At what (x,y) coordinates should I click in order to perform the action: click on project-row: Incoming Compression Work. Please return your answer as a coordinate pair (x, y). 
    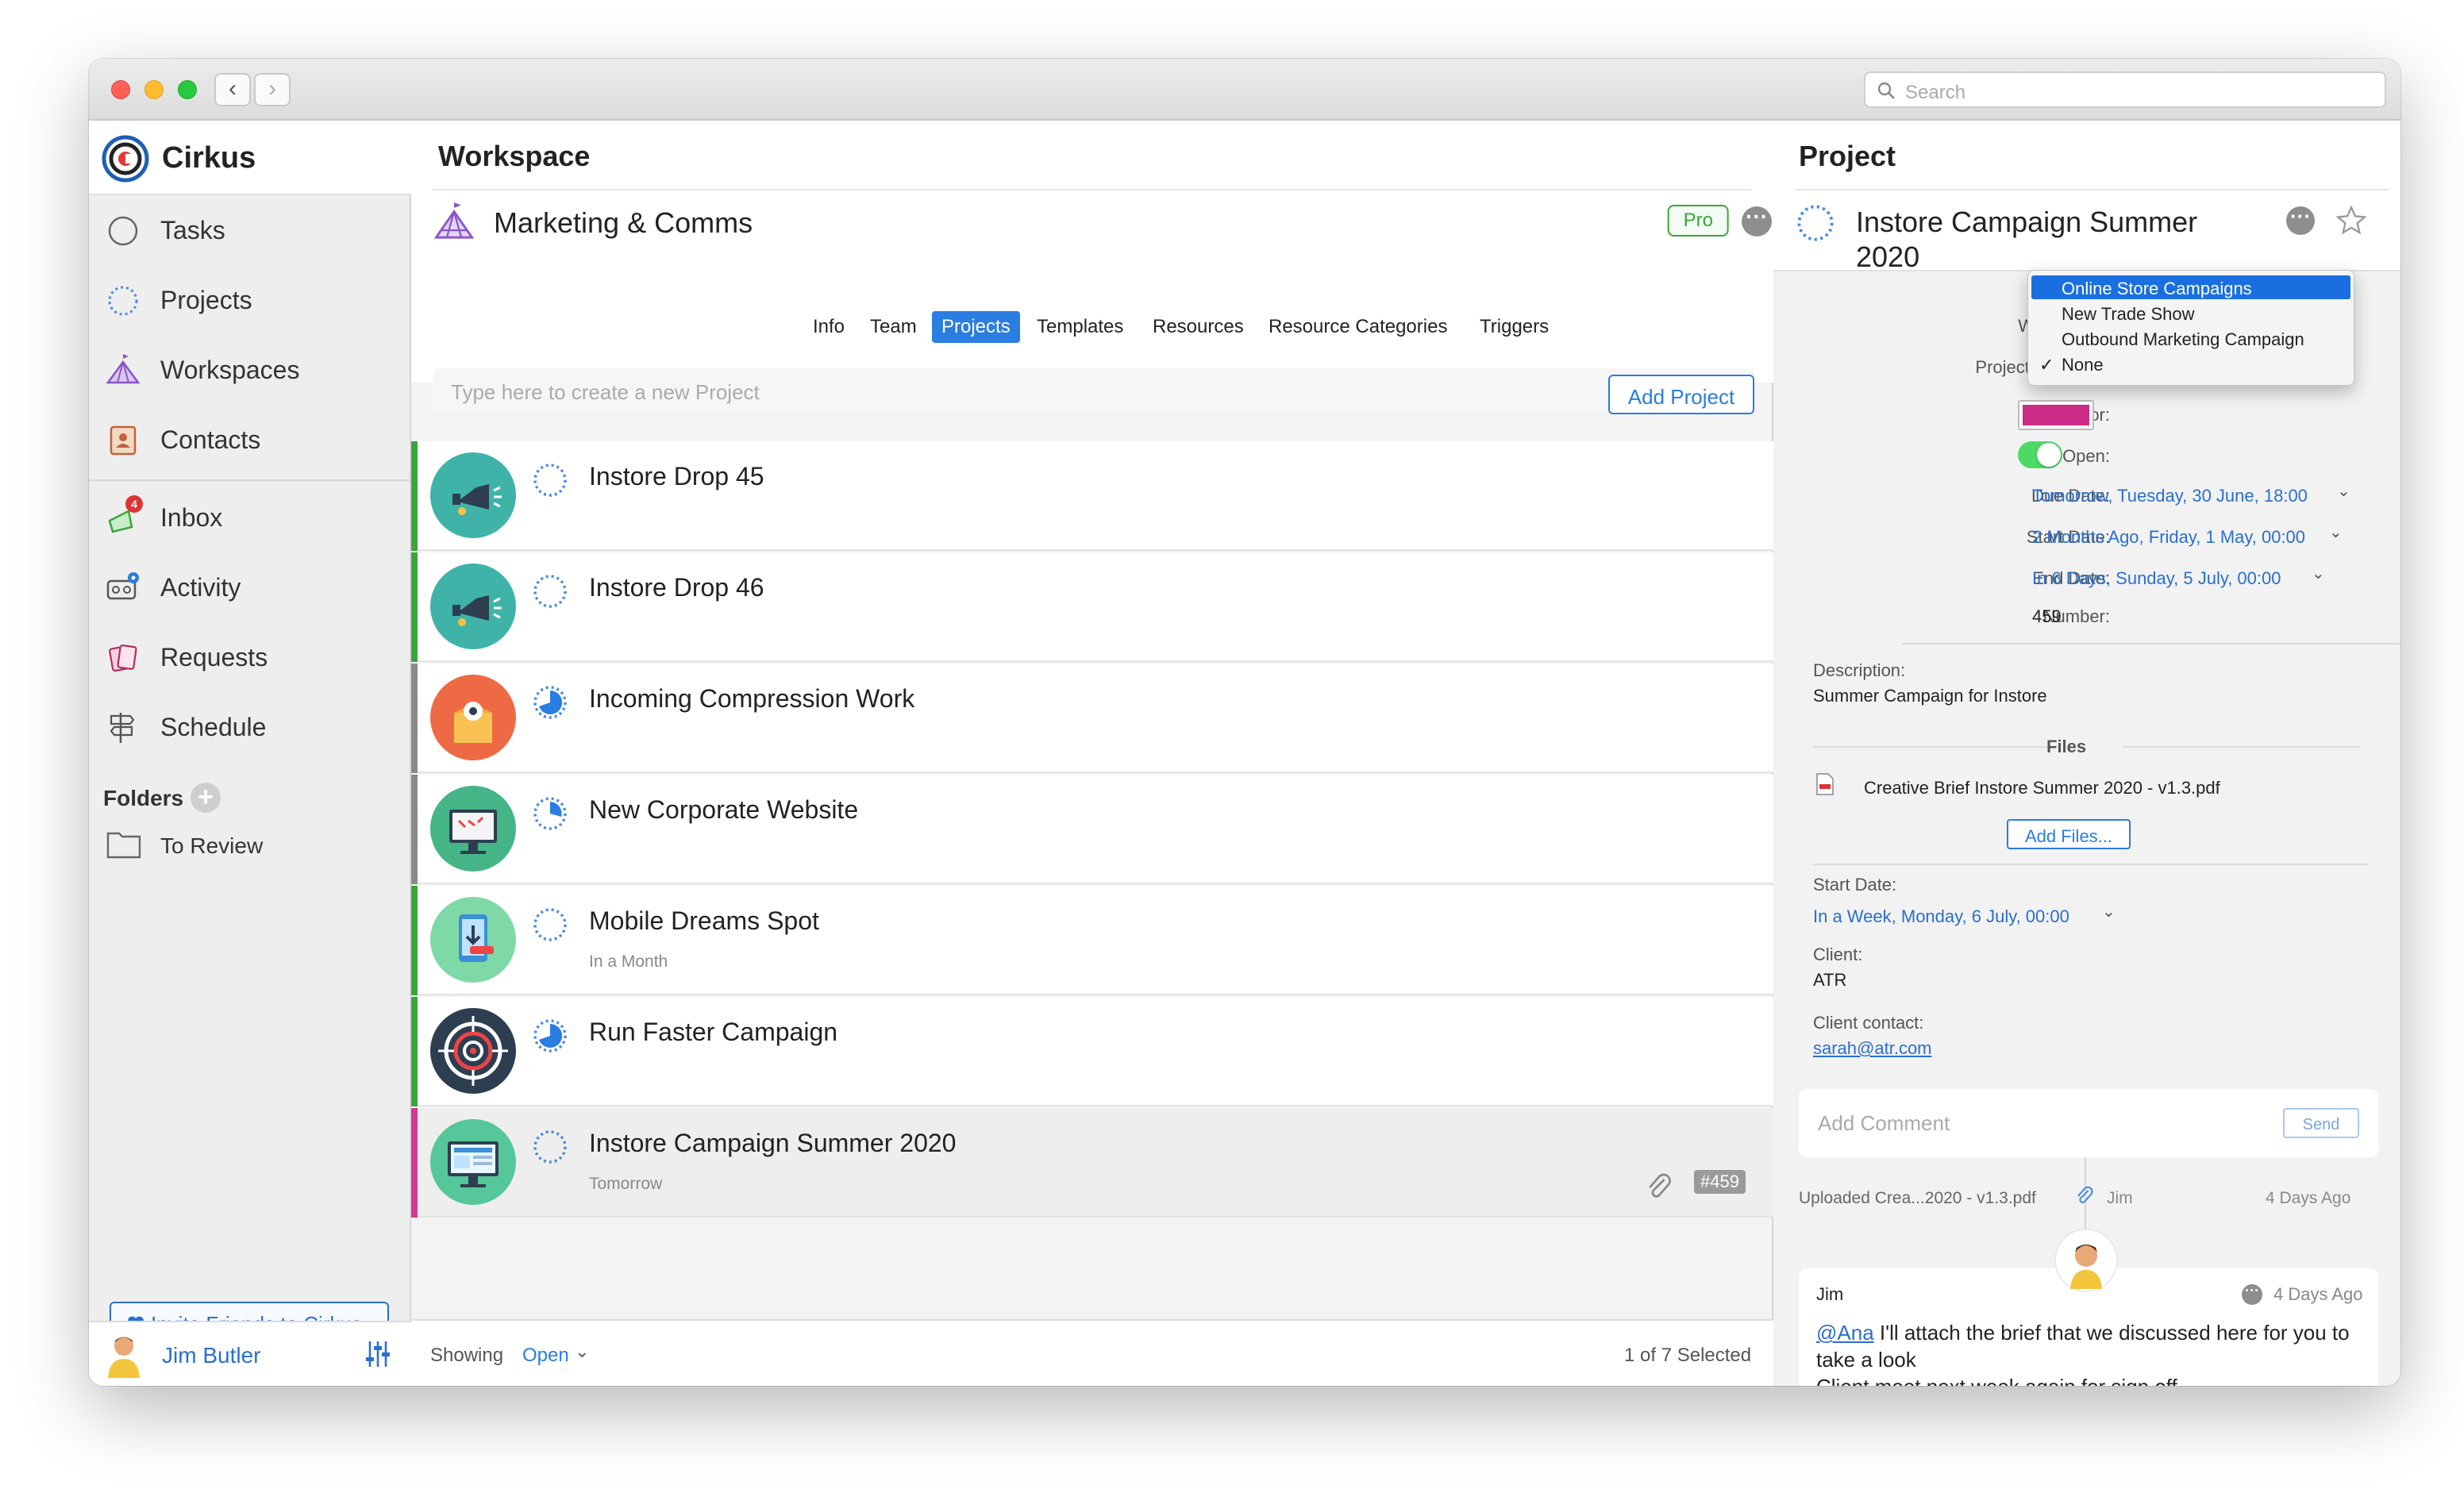
    Looking at the image, I should click on (1092, 719).